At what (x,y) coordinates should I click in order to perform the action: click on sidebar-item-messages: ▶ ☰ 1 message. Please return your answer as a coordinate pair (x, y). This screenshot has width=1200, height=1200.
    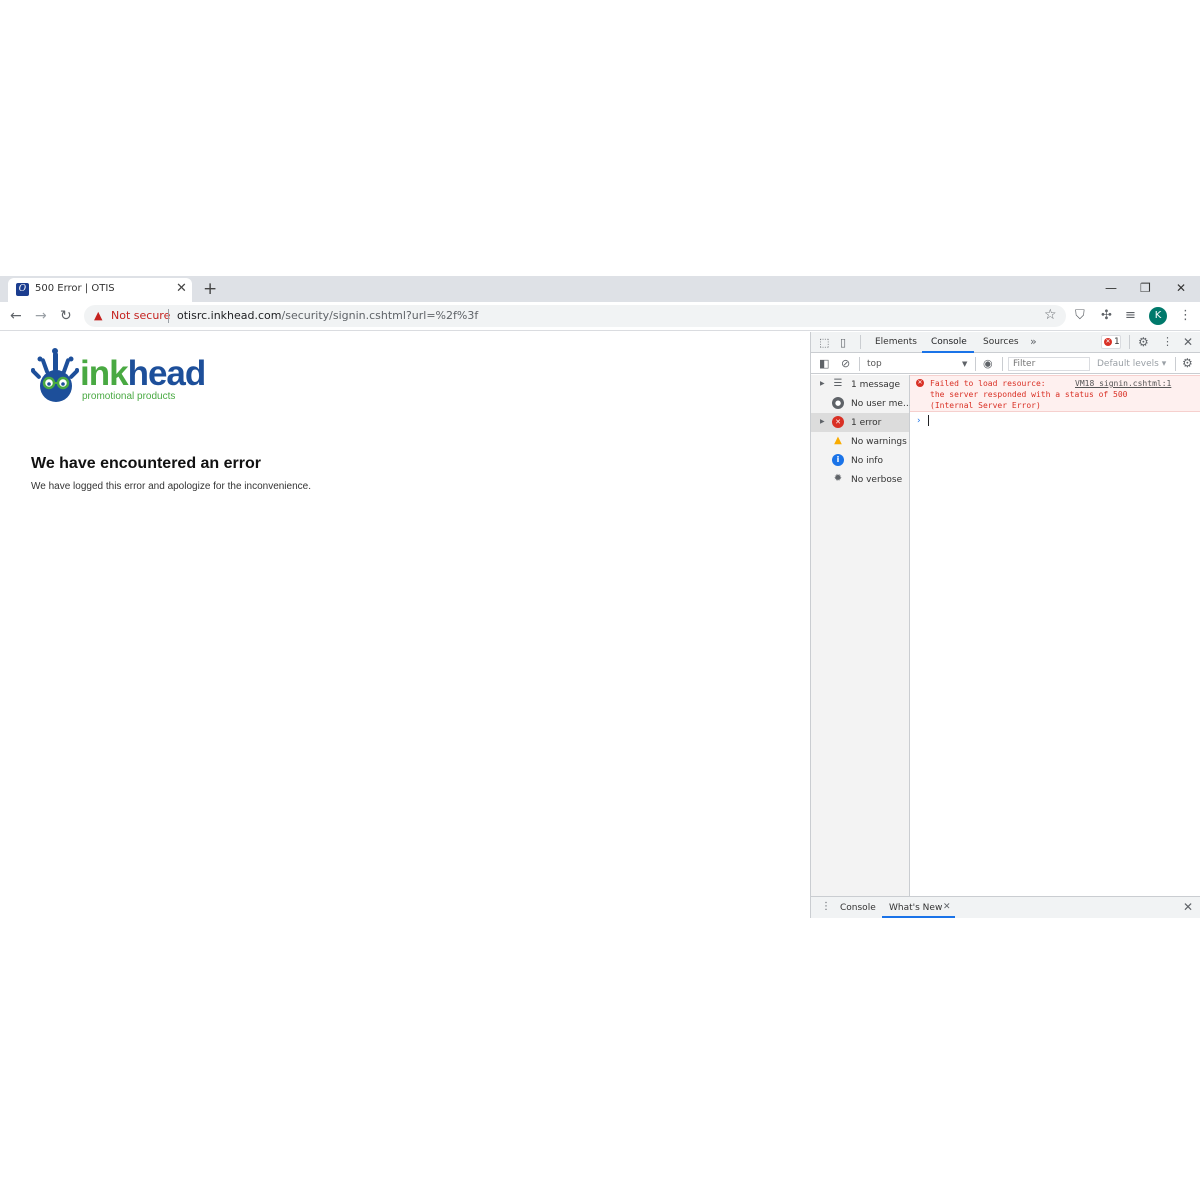
    Looking at the image, I should click on (860, 384).